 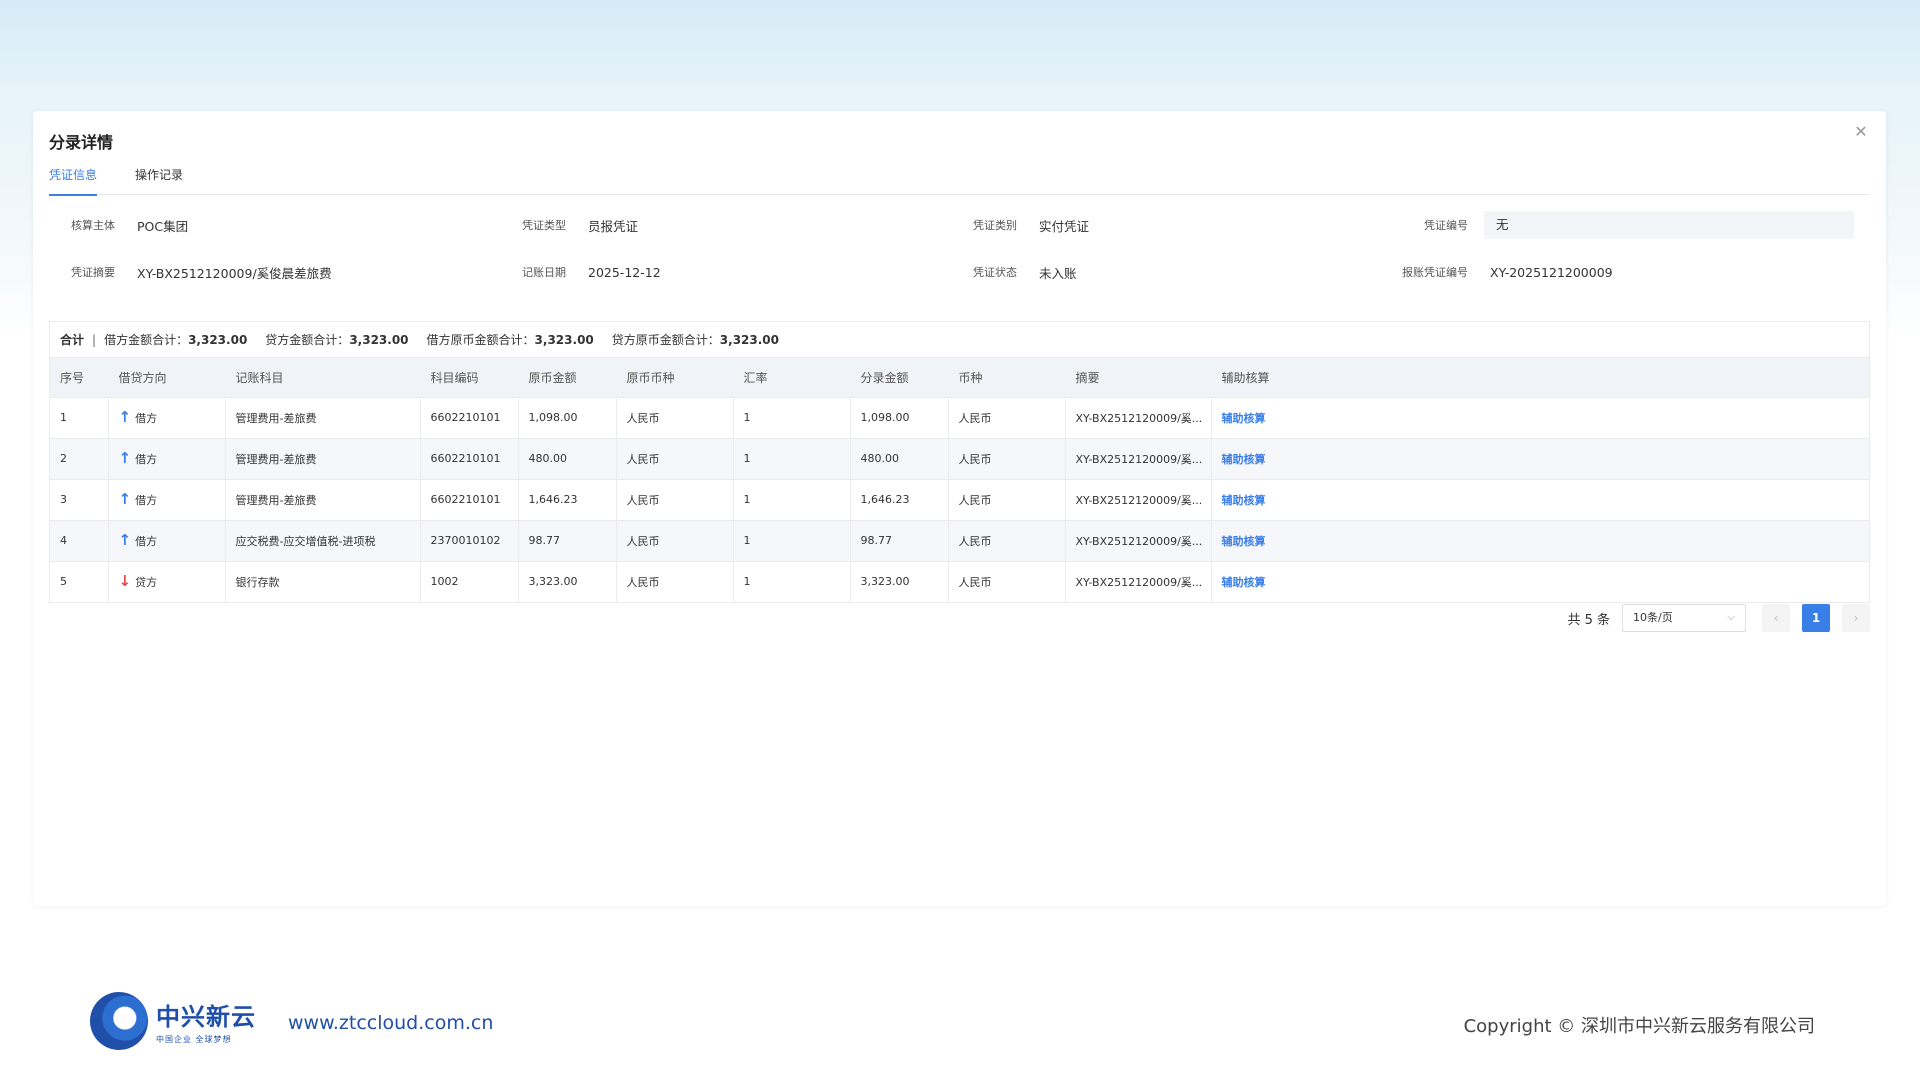 I want to click on brand-logo-text: 中兴新云 中国企业 全球梦想, so click(x=206, y=1021).